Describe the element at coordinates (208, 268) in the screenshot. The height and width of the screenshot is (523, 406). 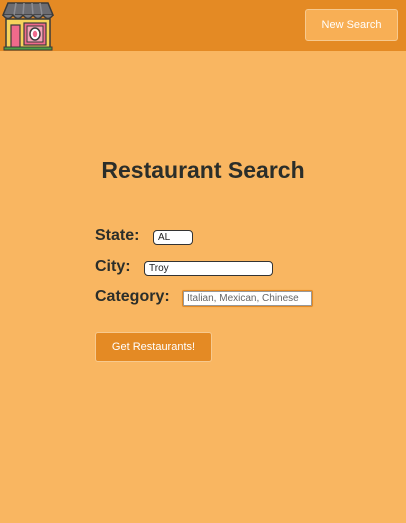
I see `city-input` at that location.